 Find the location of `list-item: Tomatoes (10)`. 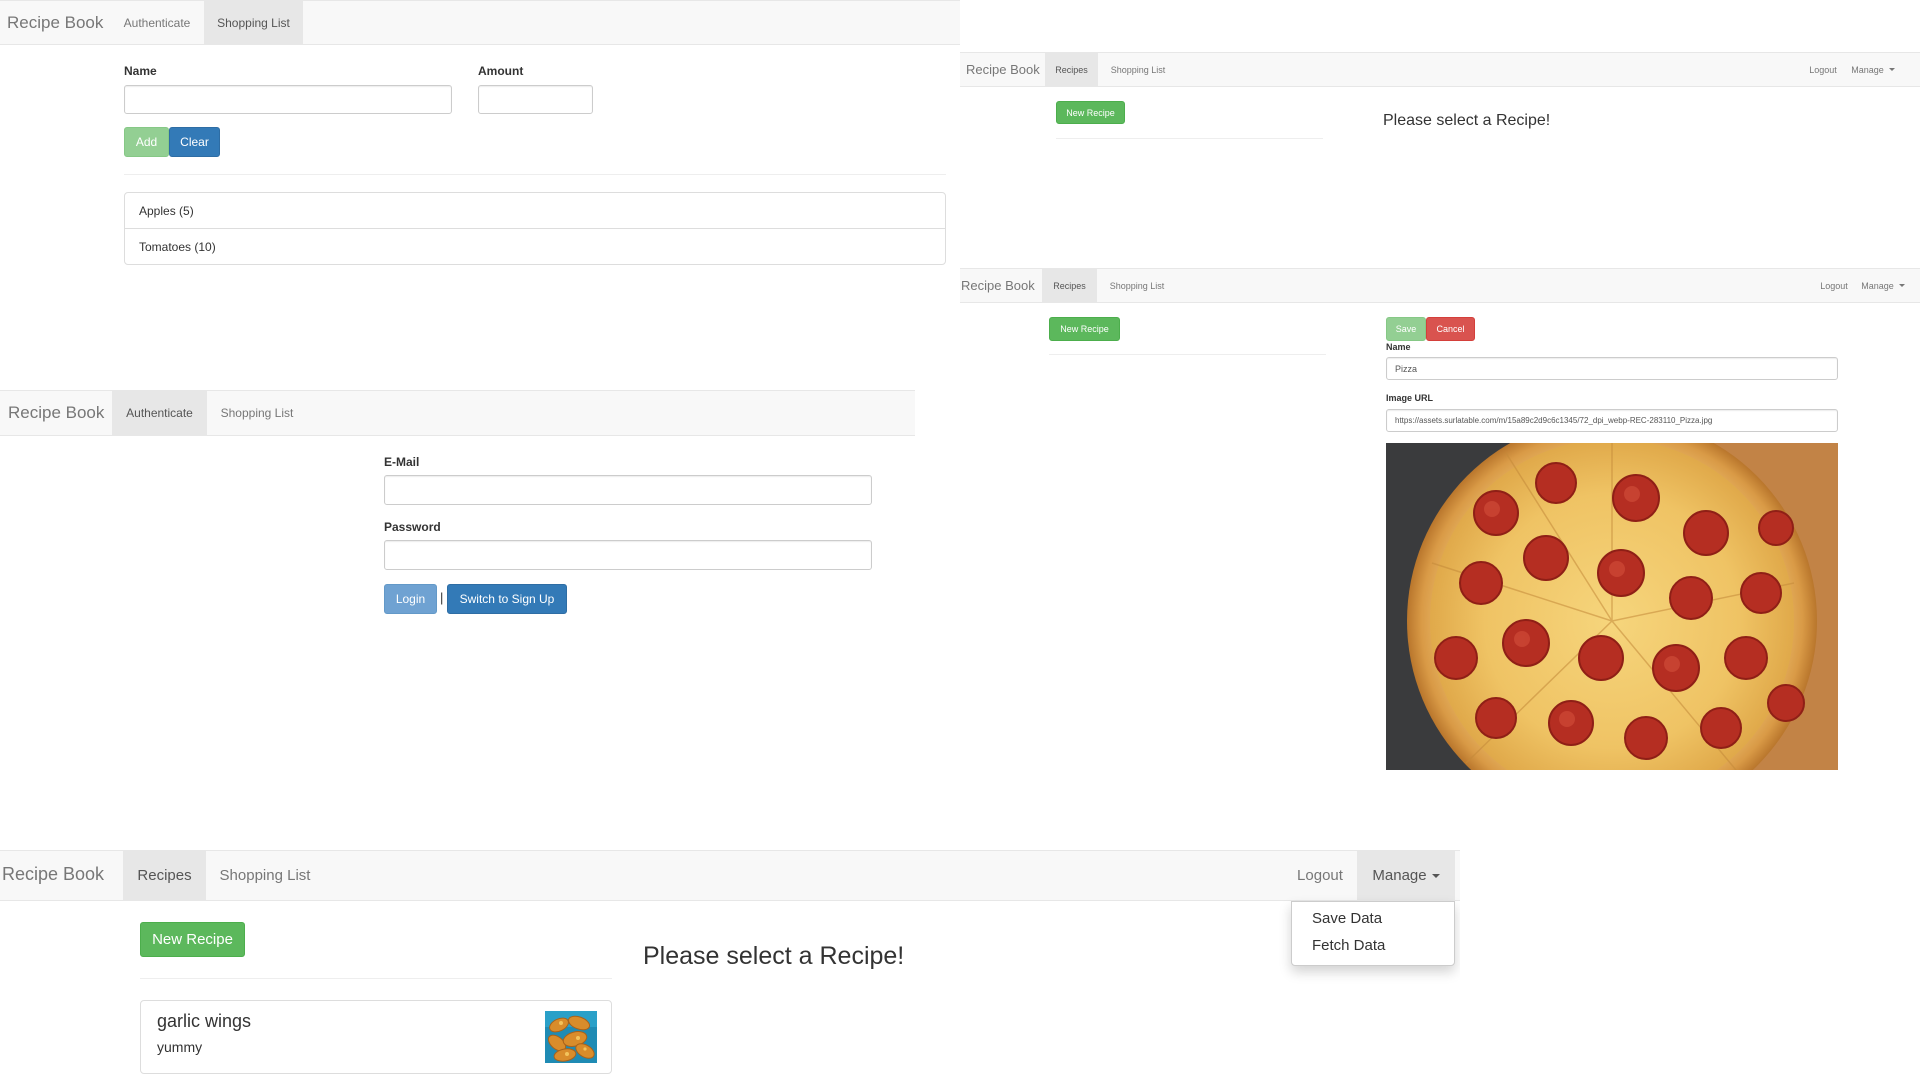

list-item: Tomatoes (10) is located at coordinates (535, 246).